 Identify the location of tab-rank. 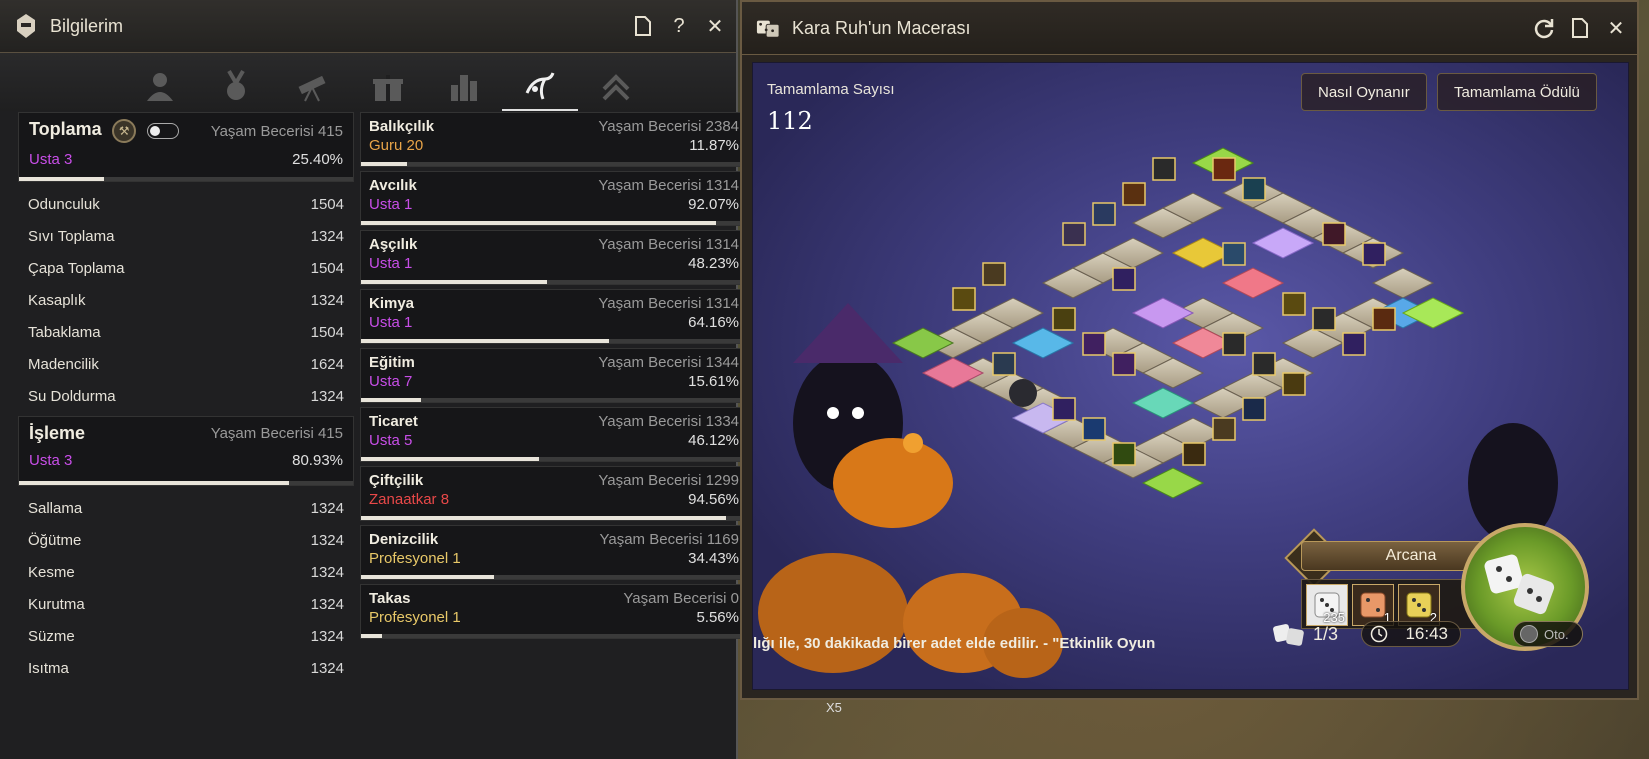
(616, 86).